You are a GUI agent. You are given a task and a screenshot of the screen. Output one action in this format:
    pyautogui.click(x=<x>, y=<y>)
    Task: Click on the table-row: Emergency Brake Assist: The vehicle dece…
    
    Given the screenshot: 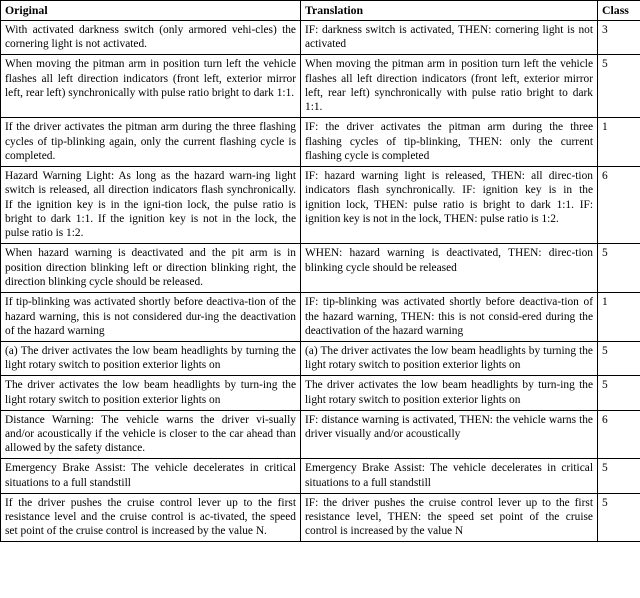 What is the action you would take?
    pyautogui.click(x=320, y=476)
    